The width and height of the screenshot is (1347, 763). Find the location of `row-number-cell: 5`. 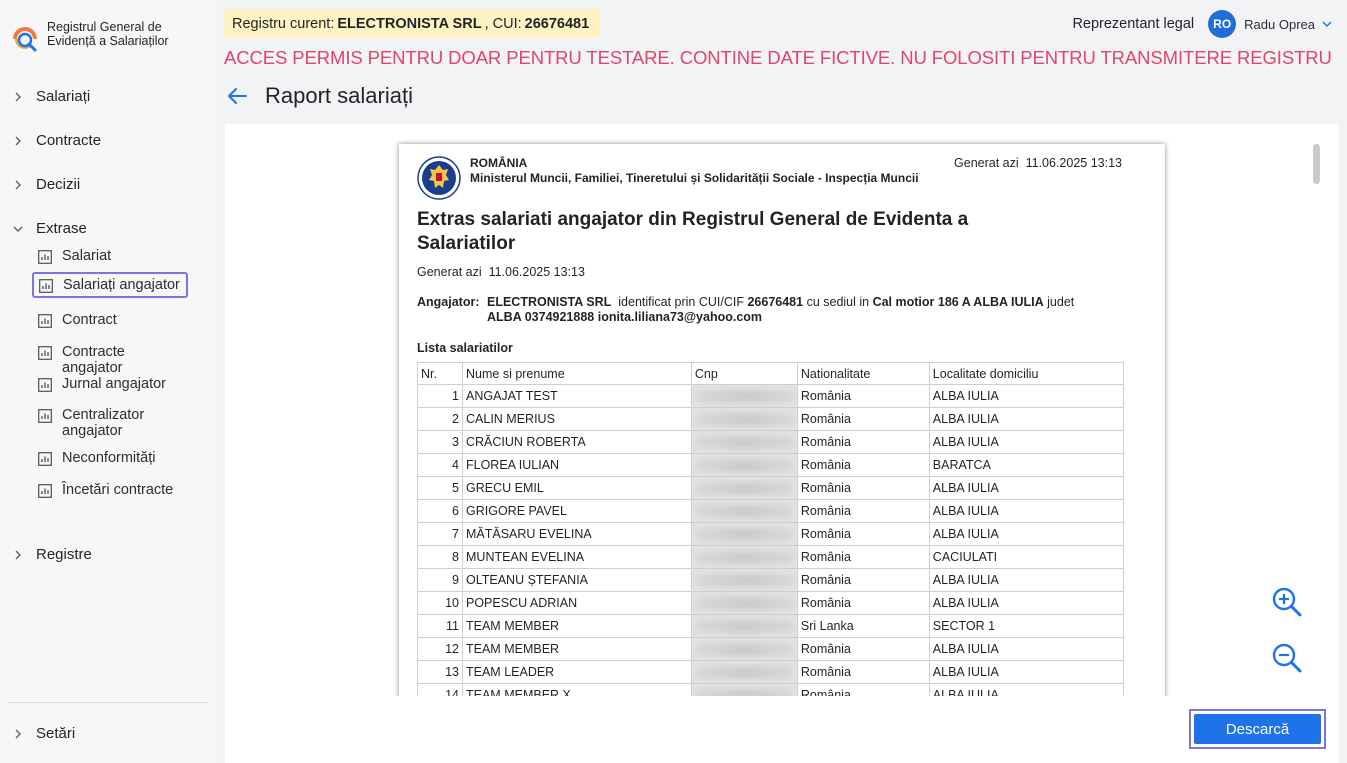

row-number-cell: 5 is located at coordinates (440, 488).